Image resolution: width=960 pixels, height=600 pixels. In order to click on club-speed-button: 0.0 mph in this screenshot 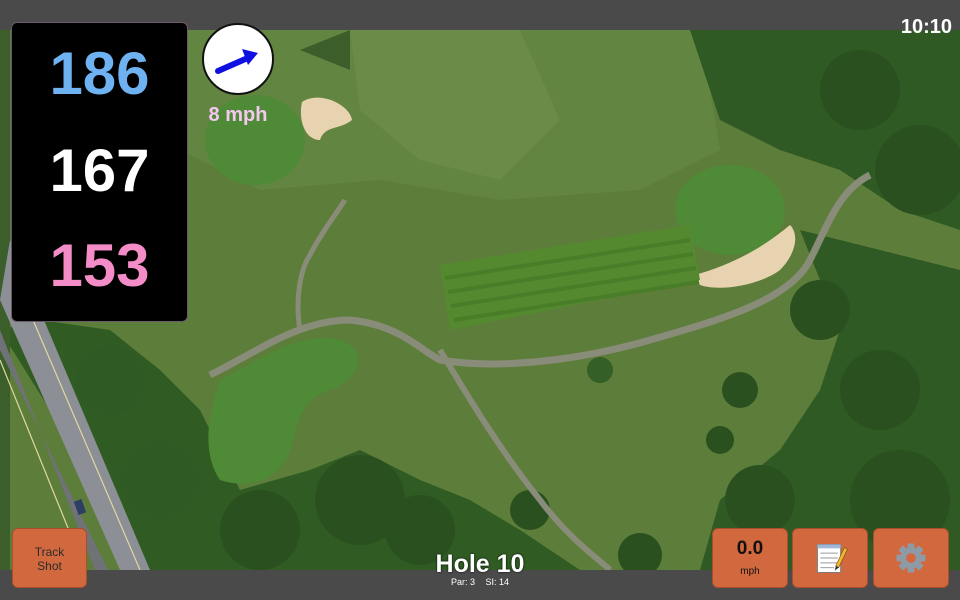, I will do `click(750, 558)`.